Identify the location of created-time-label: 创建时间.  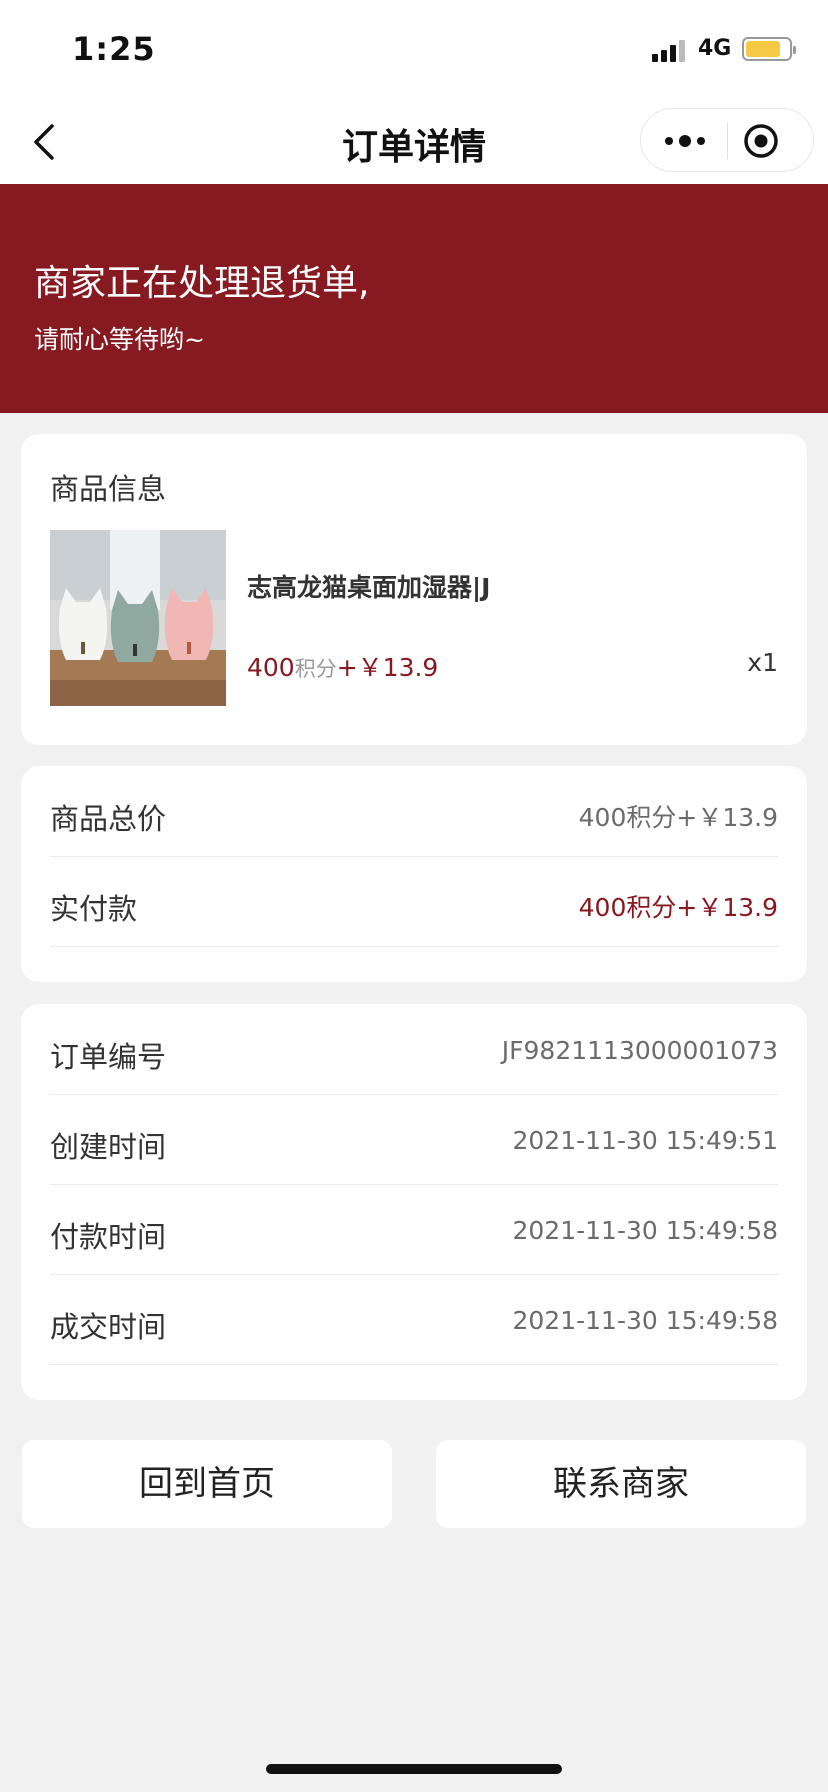
(108, 1147).